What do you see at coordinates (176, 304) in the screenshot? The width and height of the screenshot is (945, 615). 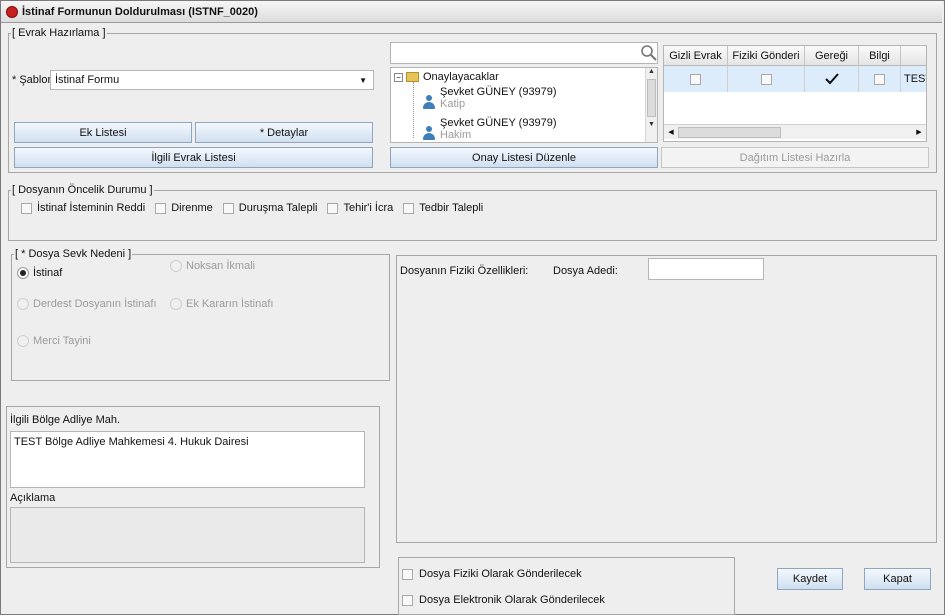 I see `ek-karar-radio` at bounding box center [176, 304].